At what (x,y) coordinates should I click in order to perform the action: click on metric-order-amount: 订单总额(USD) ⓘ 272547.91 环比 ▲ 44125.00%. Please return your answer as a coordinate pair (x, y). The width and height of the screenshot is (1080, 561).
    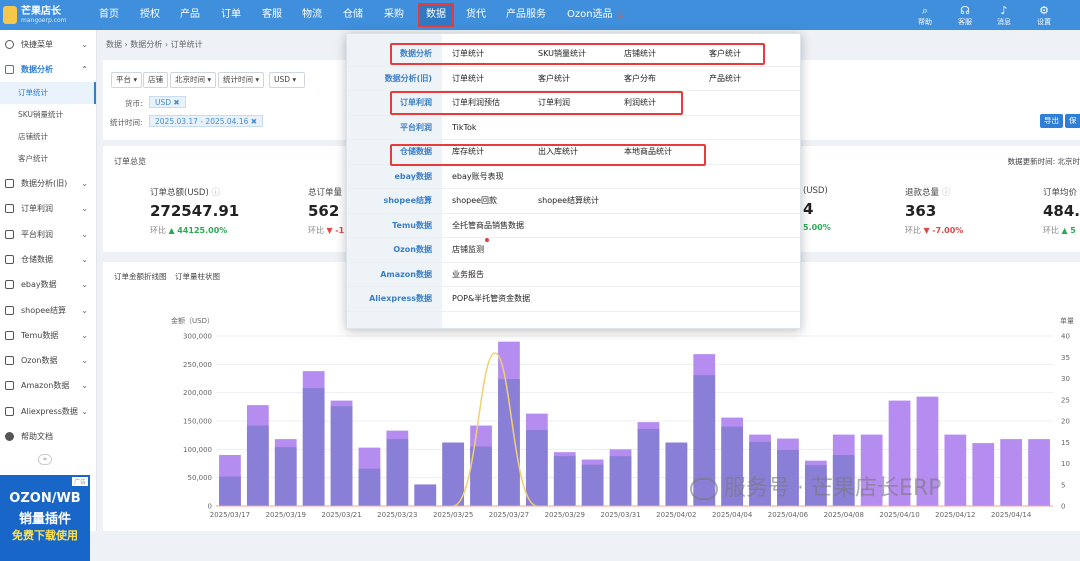
    Looking at the image, I should click on (194, 211).